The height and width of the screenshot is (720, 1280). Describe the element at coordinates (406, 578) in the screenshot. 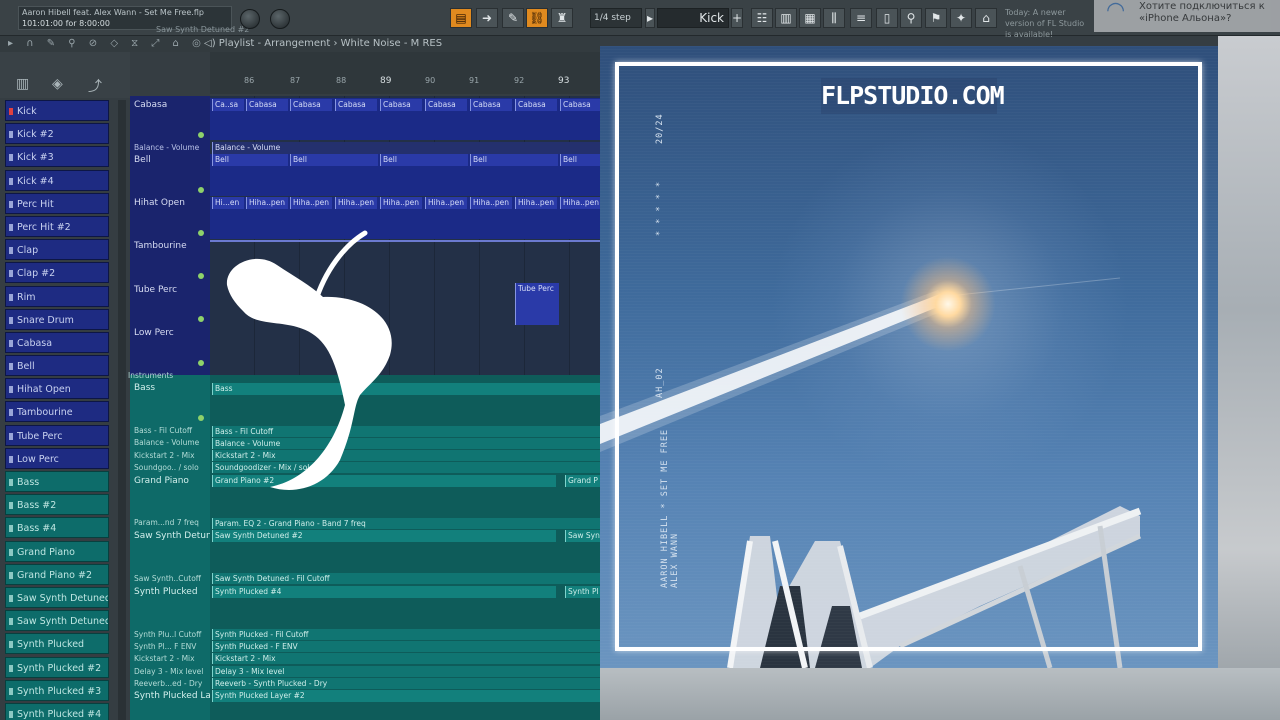

I see `automation-clip: Saw Synth Detuned - Fil Cutoff` at that location.